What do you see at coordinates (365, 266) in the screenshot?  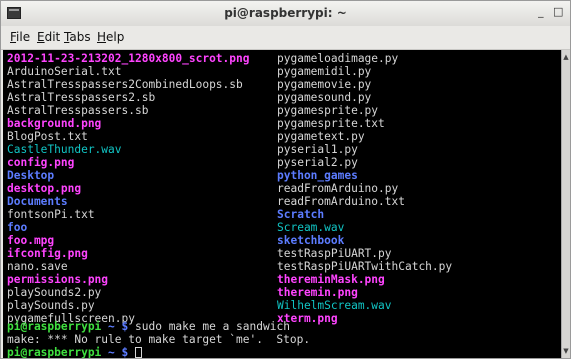 I see `listing-entry-right: testRaspPiUARTwithCatch.py` at bounding box center [365, 266].